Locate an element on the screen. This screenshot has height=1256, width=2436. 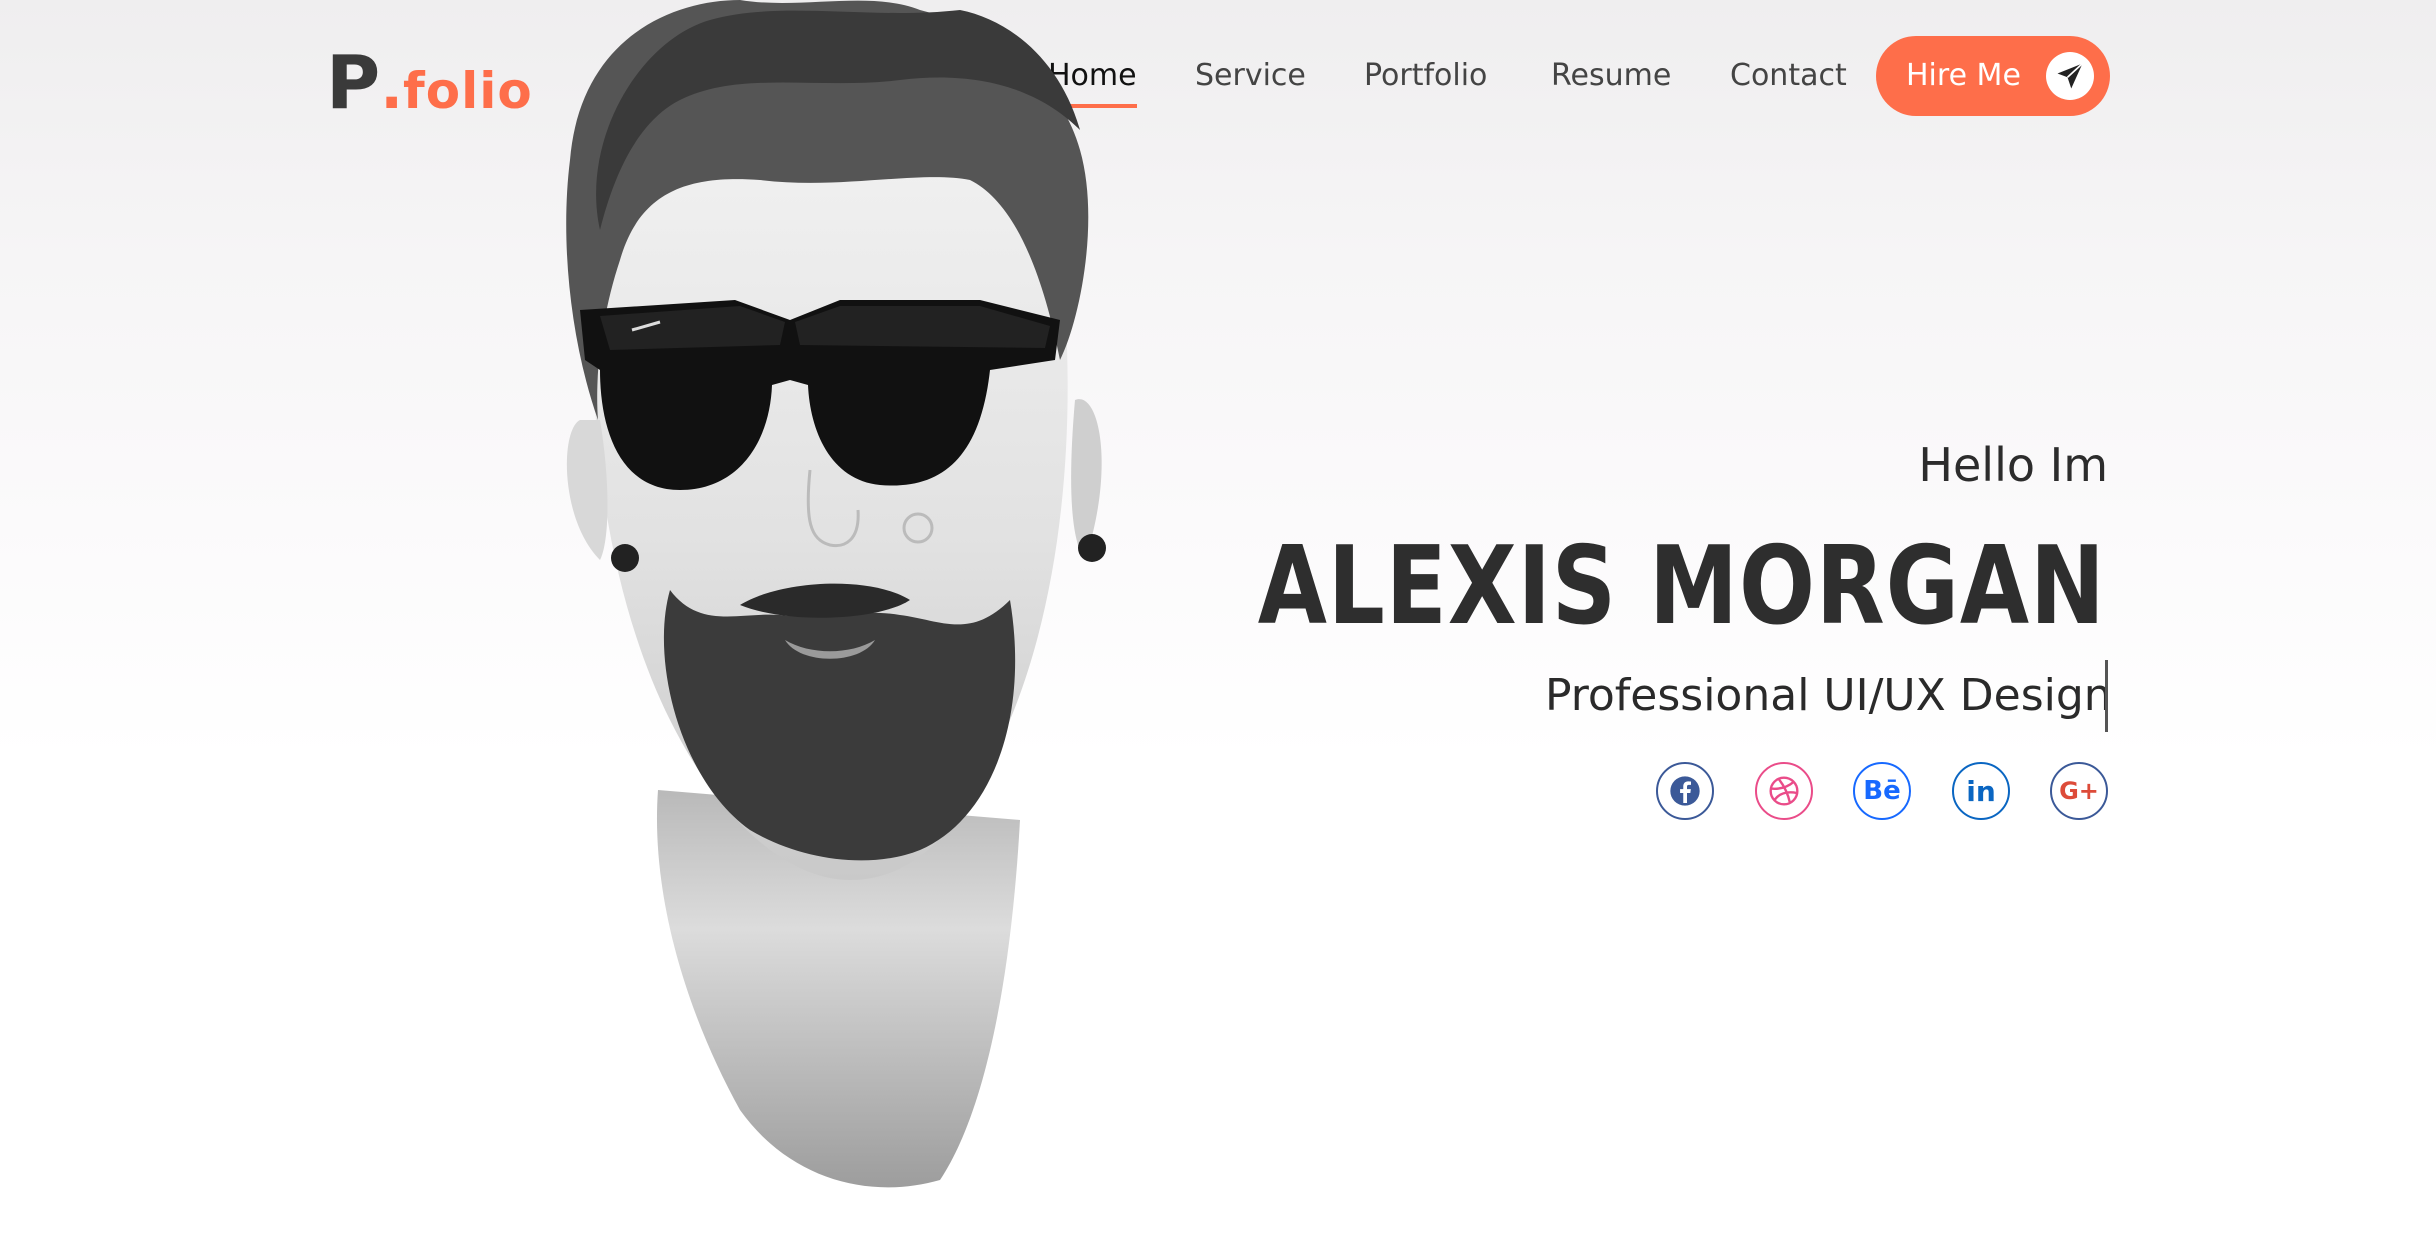
hire-me-button: Hire Me is located at coordinates (1993, 76).